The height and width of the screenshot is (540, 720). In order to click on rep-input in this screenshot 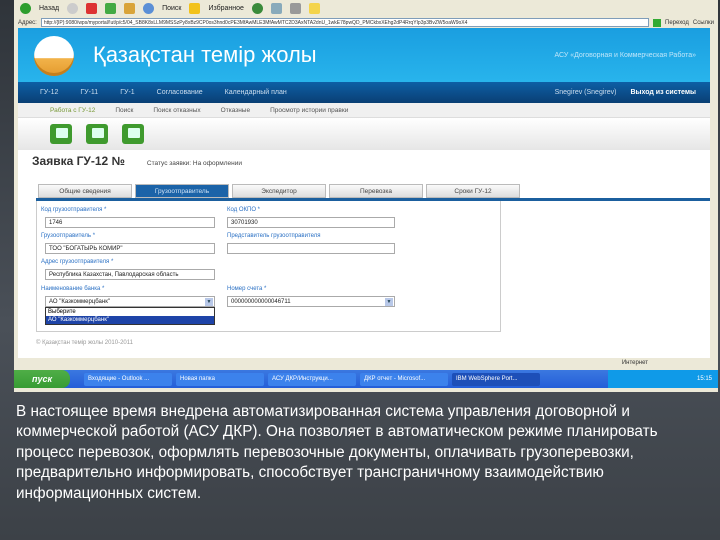, I will do `click(311, 248)`.